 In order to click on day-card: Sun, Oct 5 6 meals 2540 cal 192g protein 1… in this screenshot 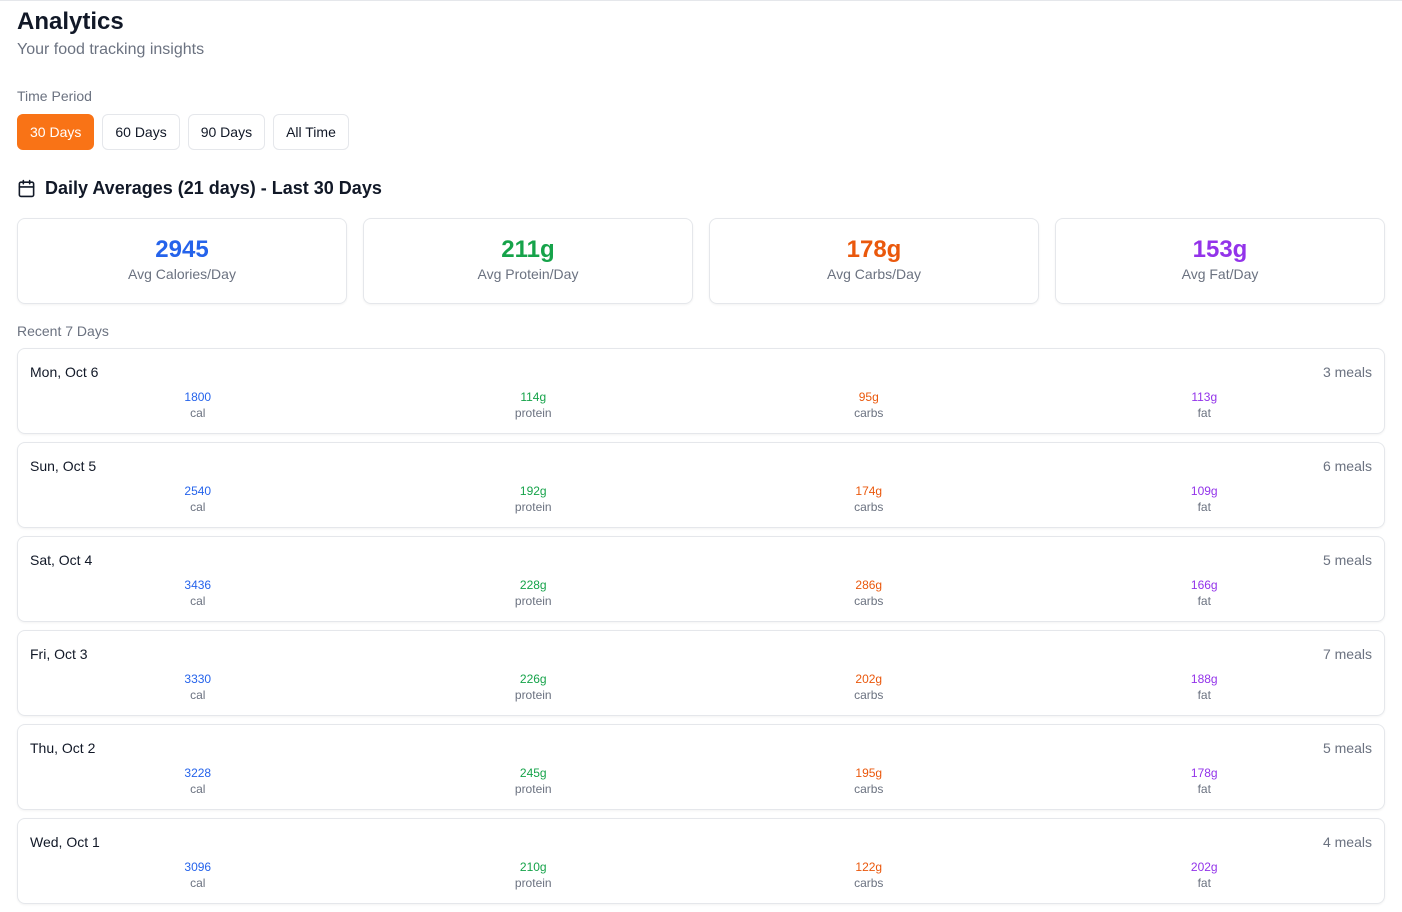, I will do `click(701, 485)`.